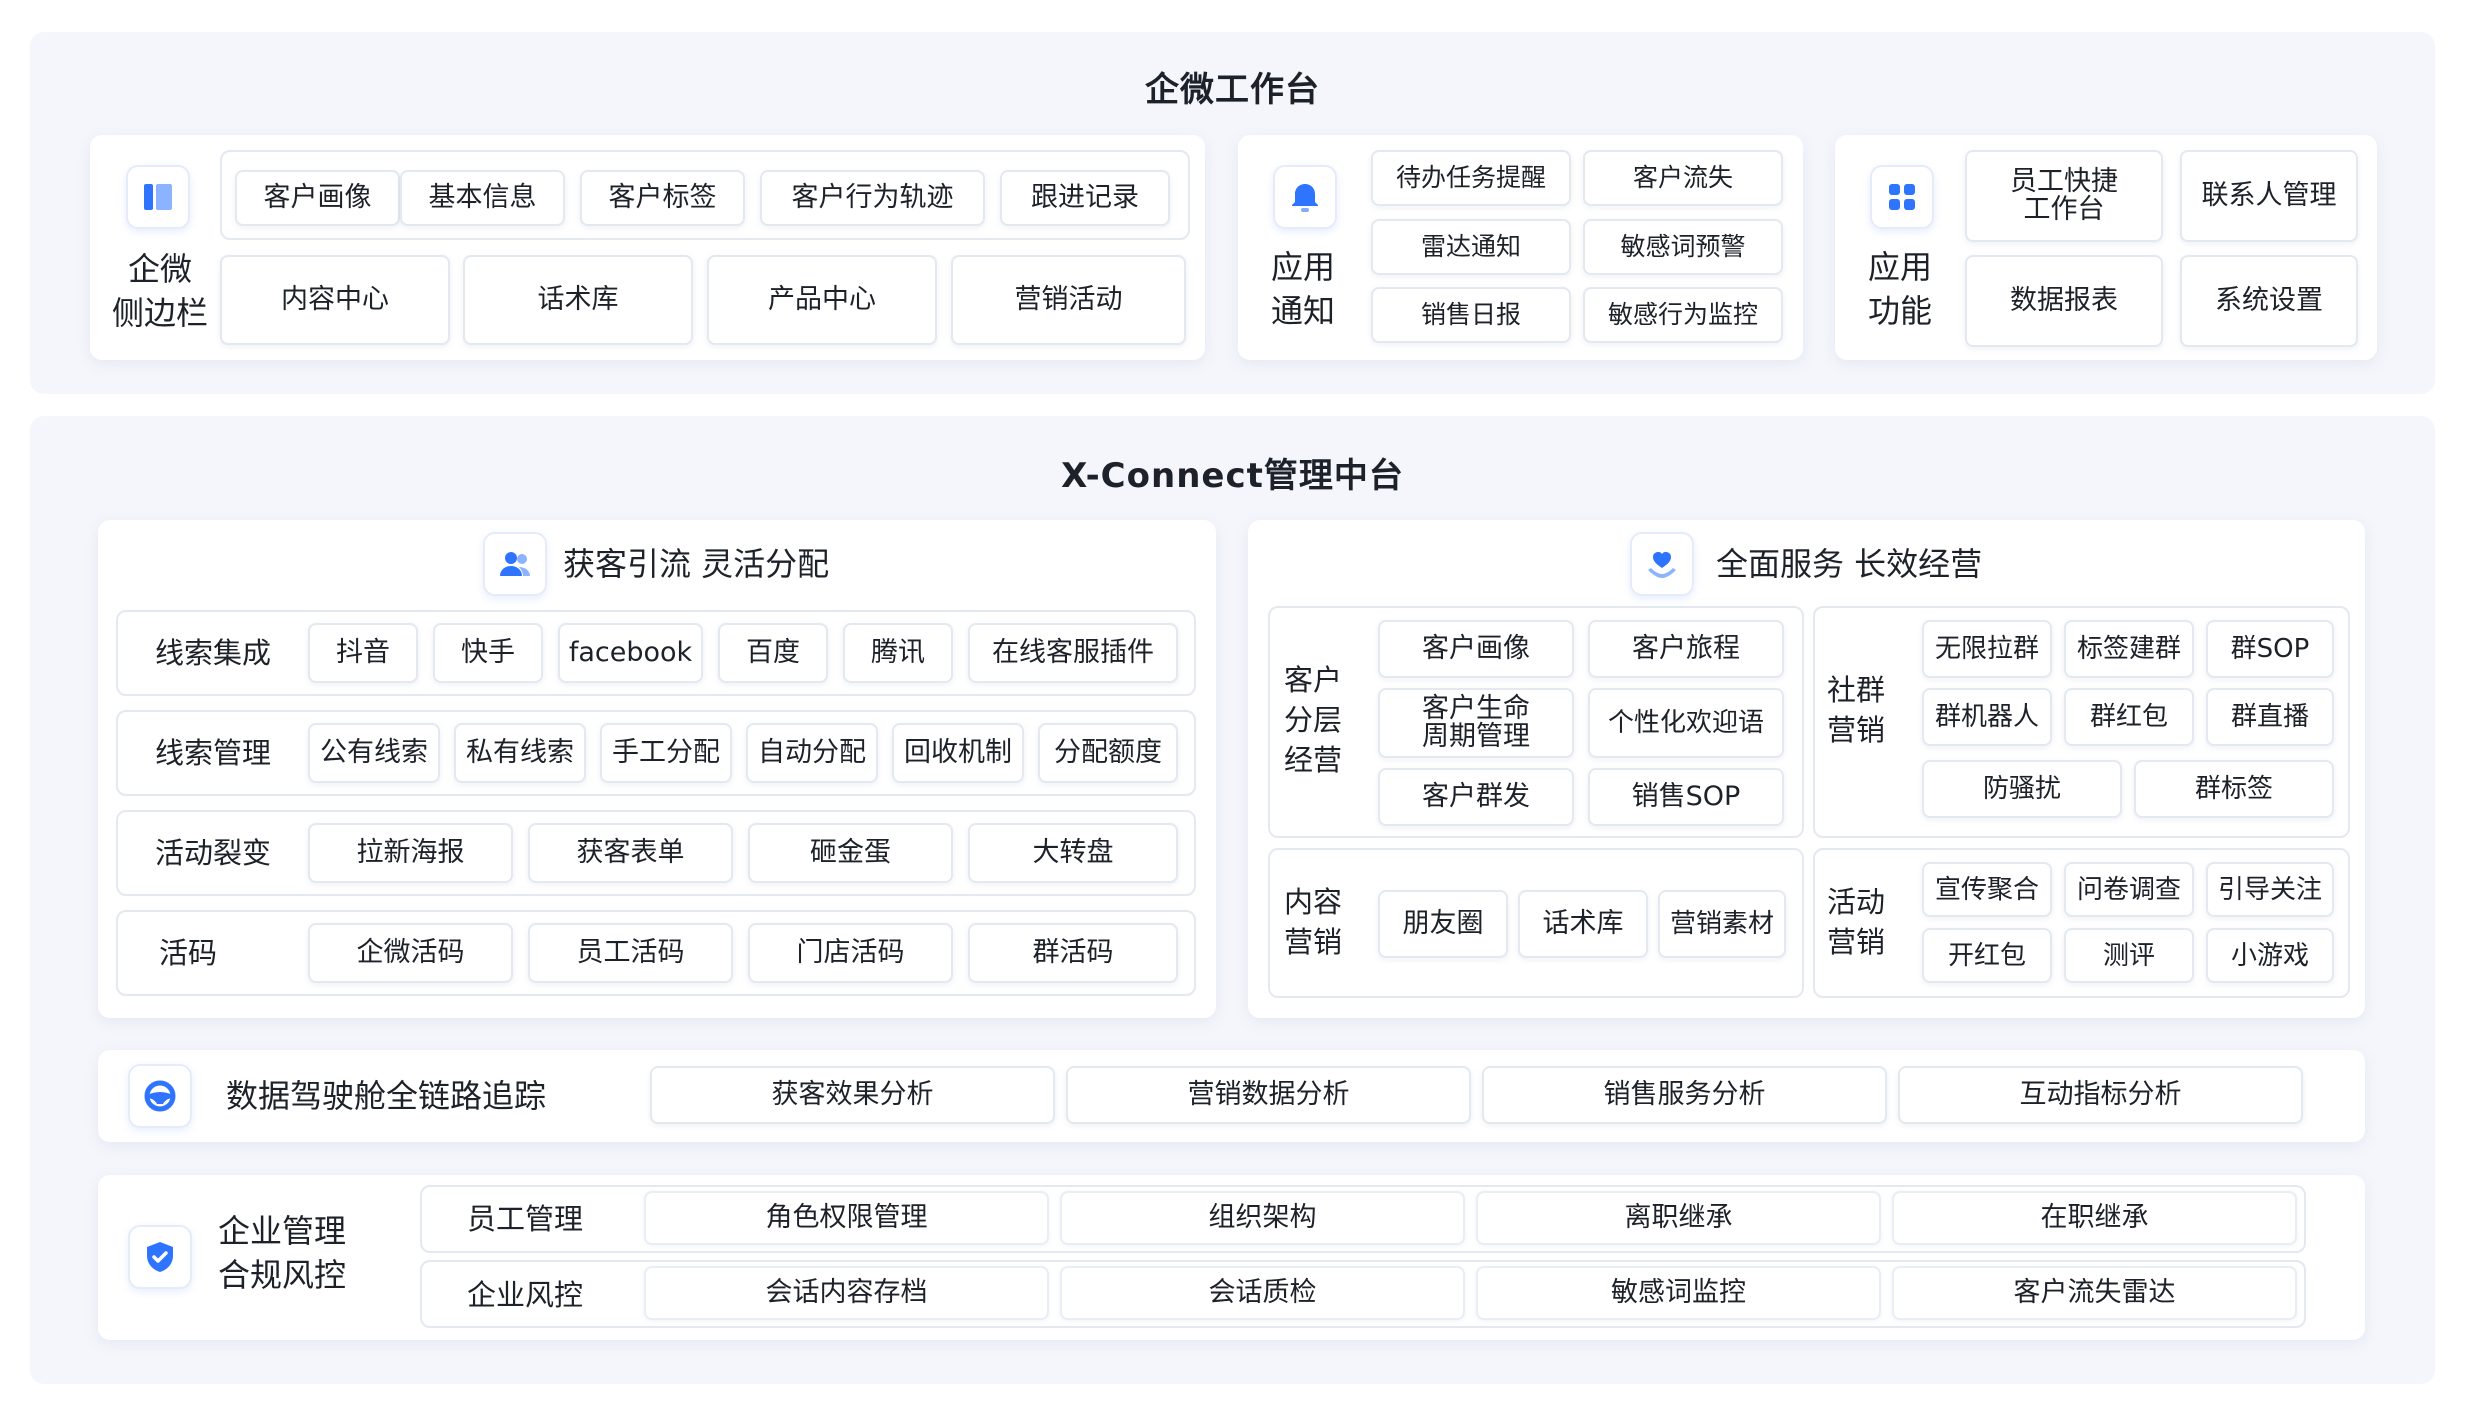  I want to click on grid-icon, so click(1902, 197).